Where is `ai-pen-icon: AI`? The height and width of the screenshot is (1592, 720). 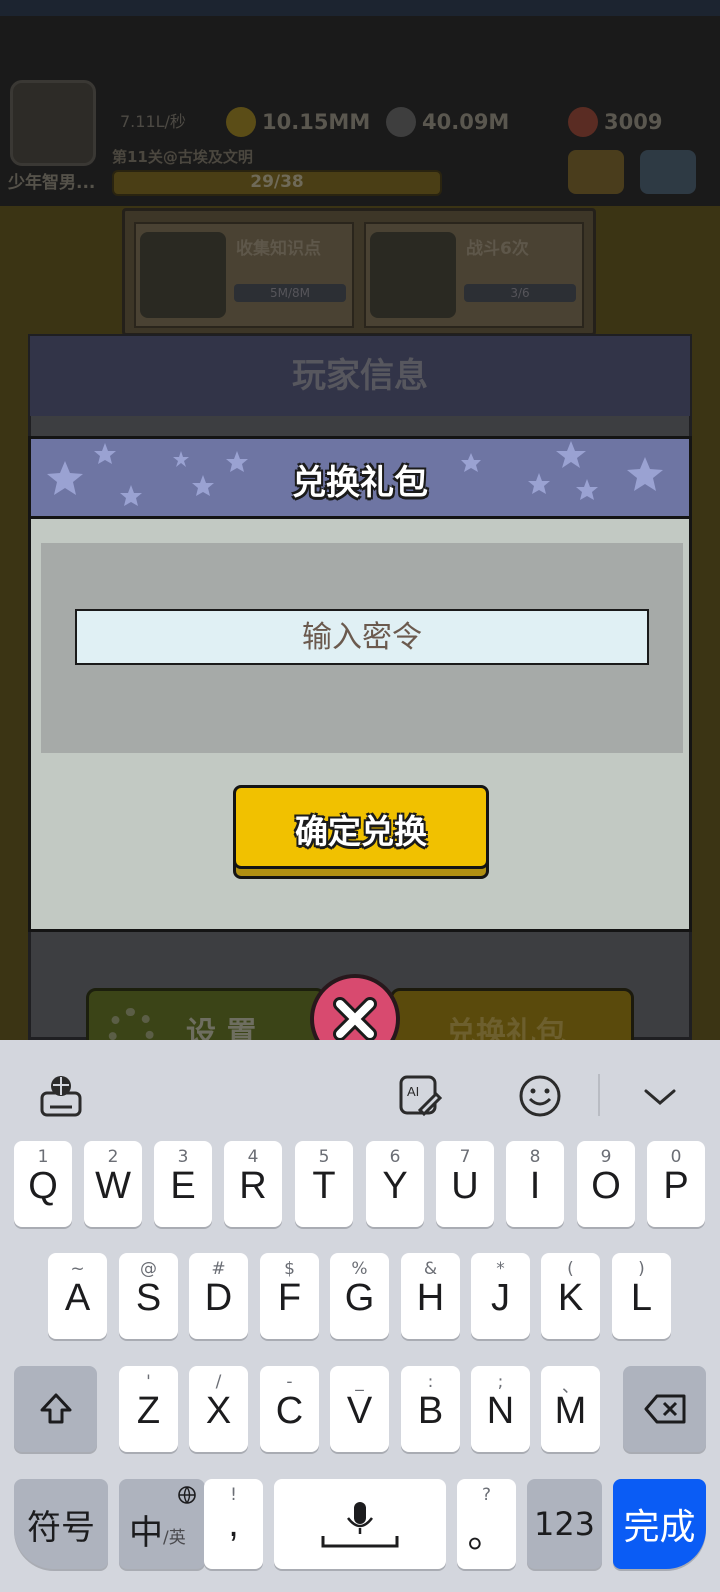
ai-pen-icon: AI is located at coordinates (420, 1096).